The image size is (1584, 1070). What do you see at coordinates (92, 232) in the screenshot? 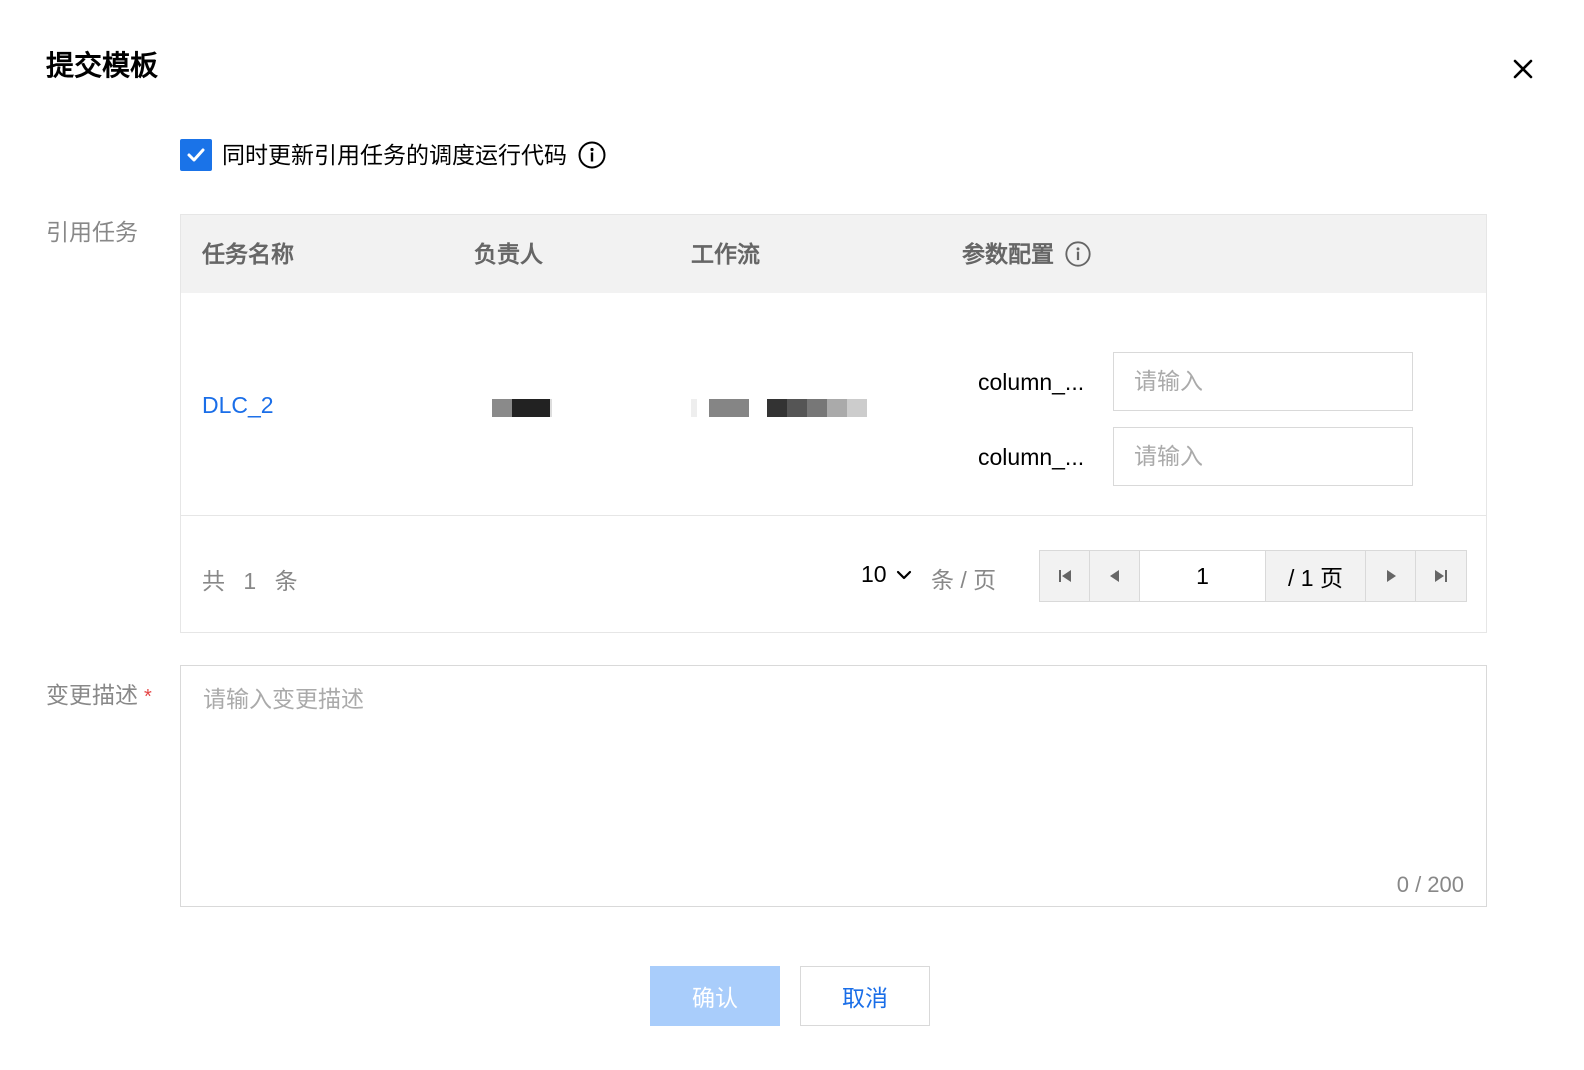
I see `ref-tasks-label: 引用任务` at bounding box center [92, 232].